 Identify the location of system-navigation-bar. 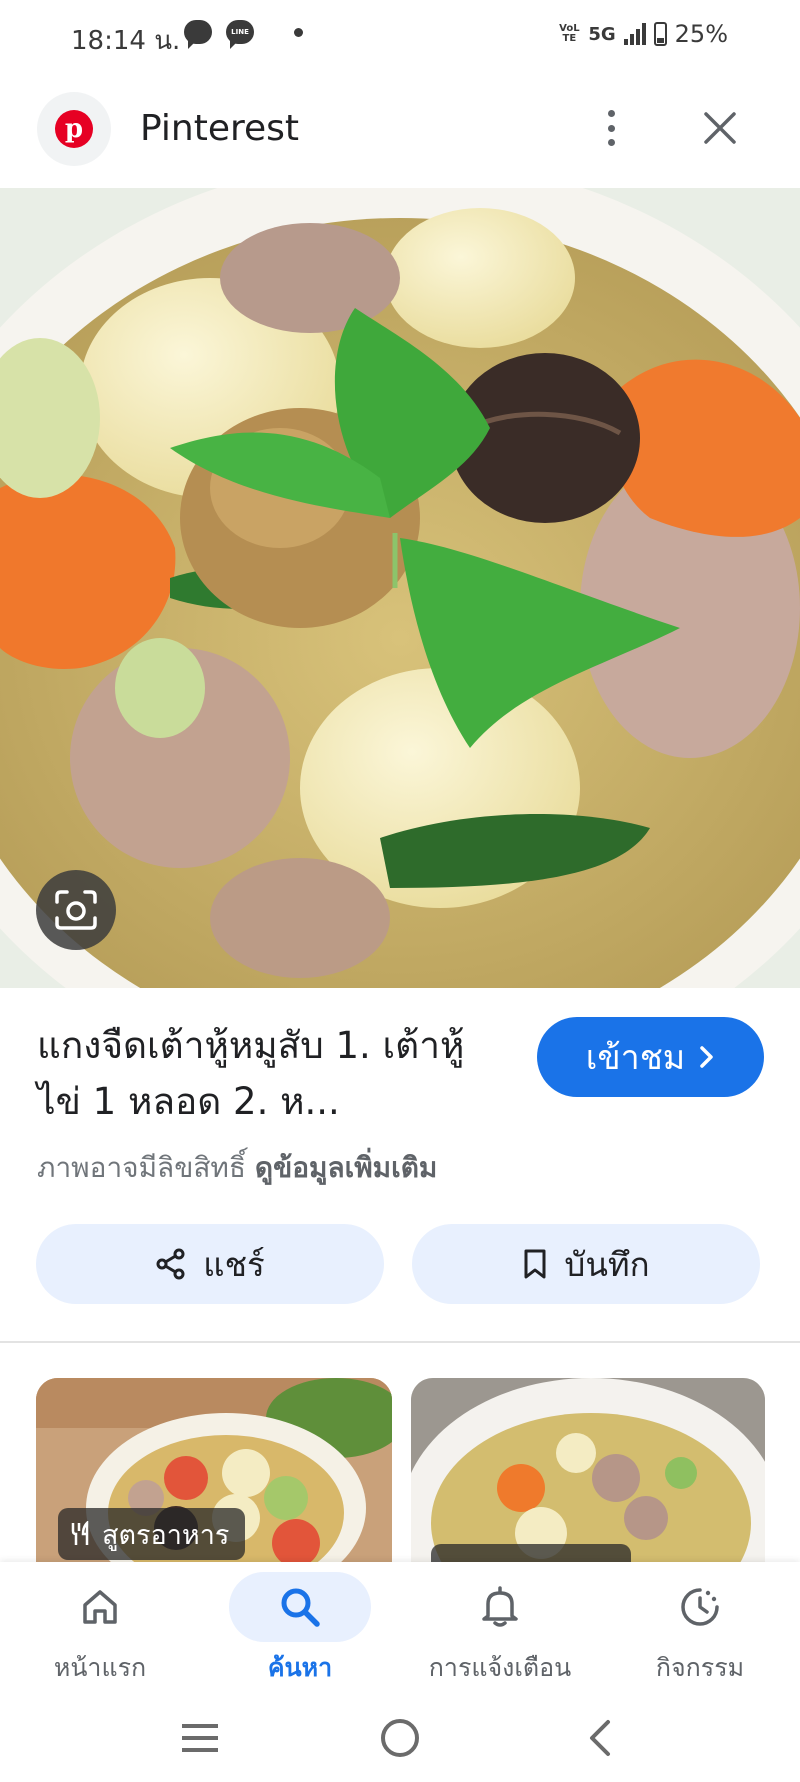
(400, 1738).